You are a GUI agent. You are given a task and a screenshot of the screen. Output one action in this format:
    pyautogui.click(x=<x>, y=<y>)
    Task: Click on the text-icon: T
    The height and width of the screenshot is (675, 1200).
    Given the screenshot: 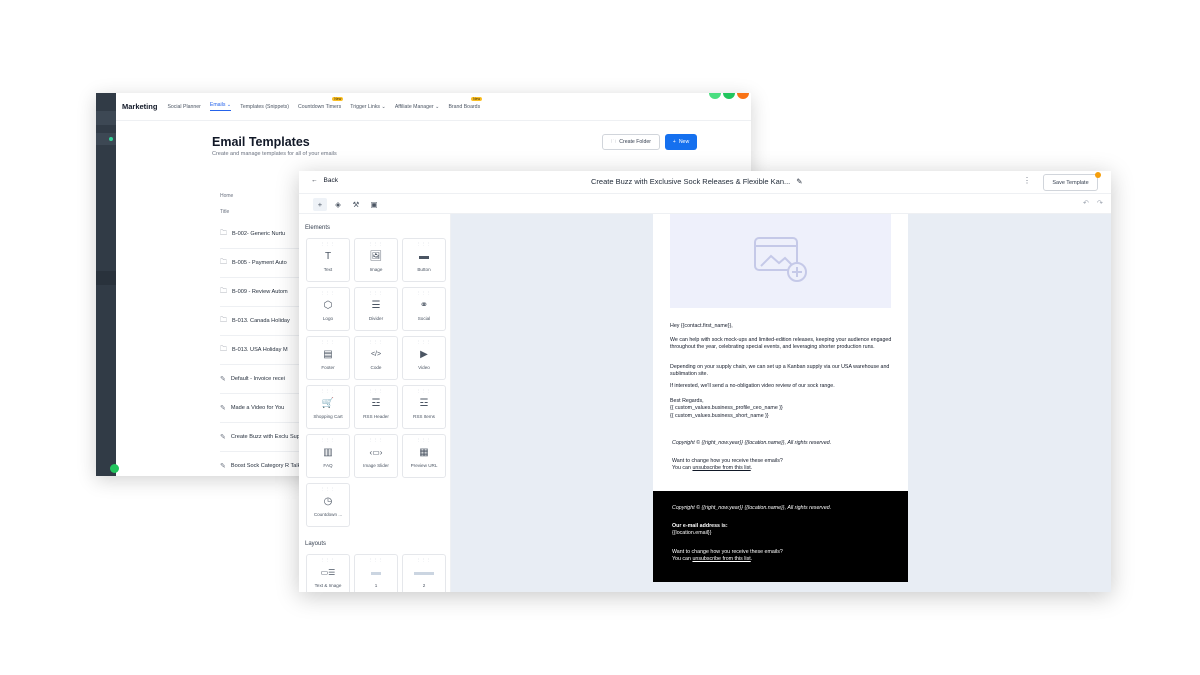 What is the action you would take?
    pyautogui.click(x=328, y=256)
    